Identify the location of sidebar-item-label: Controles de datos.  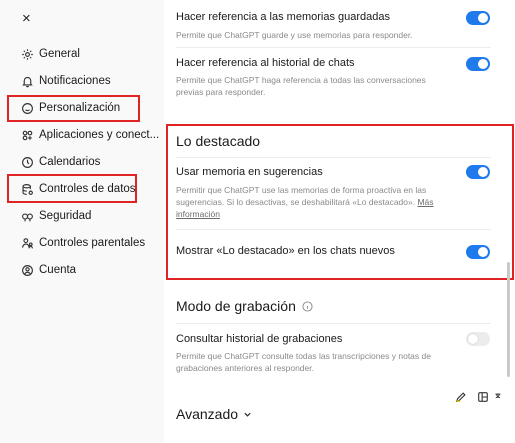
(87, 189).